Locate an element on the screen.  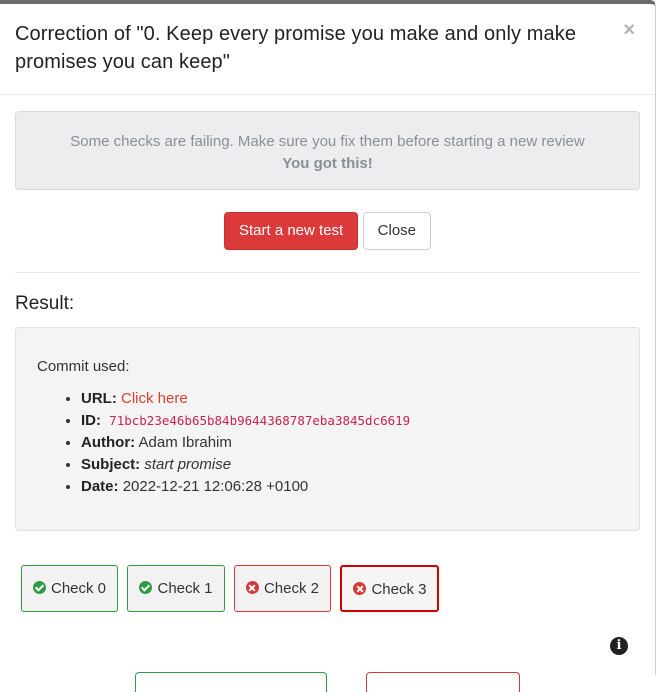
subject-value: start promise is located at coordinates (188, 464).